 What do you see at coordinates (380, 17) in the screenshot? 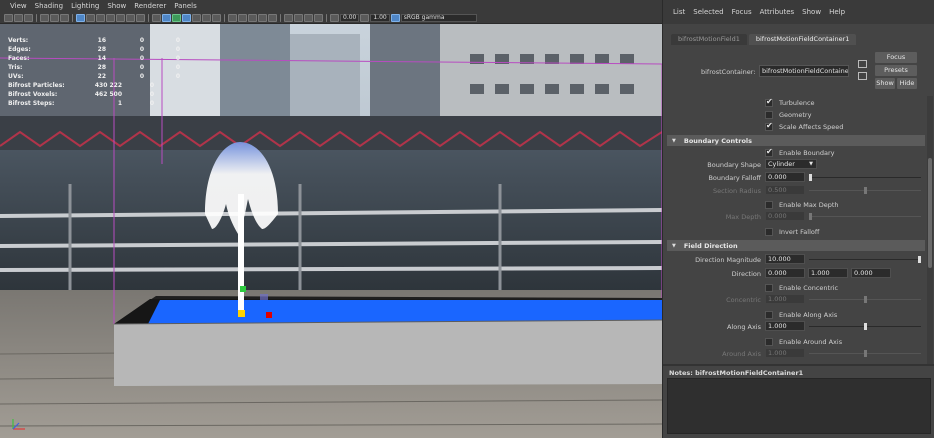
I see `gamma-field: 1.00` at bounding box center [380, 17].